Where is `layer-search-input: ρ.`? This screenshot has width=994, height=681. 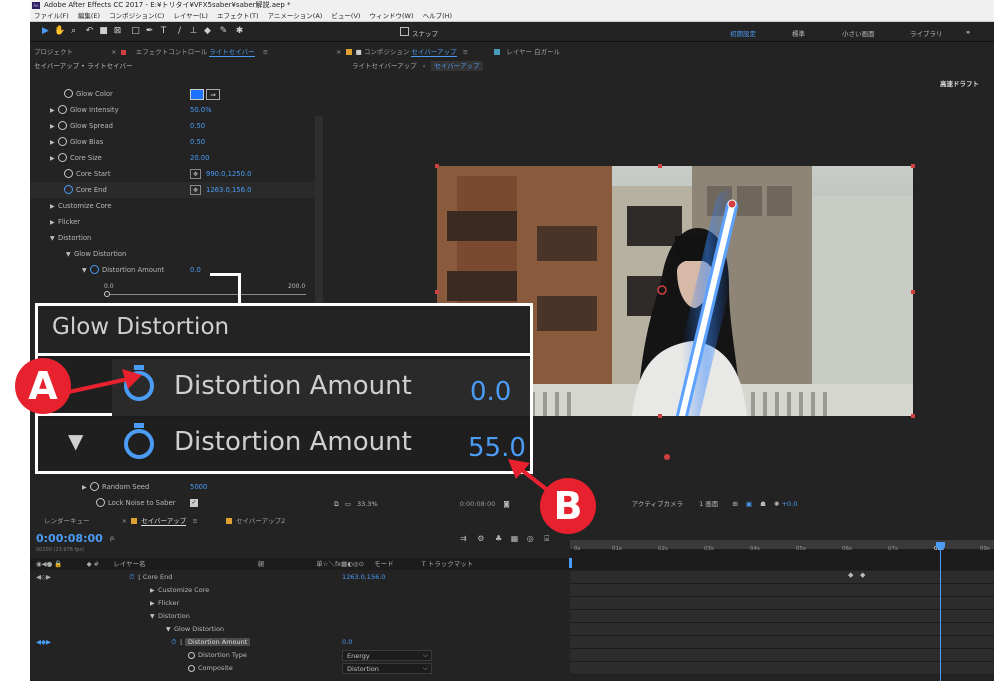
layer-search-input: ρ. is located at coordinates (170, 540).